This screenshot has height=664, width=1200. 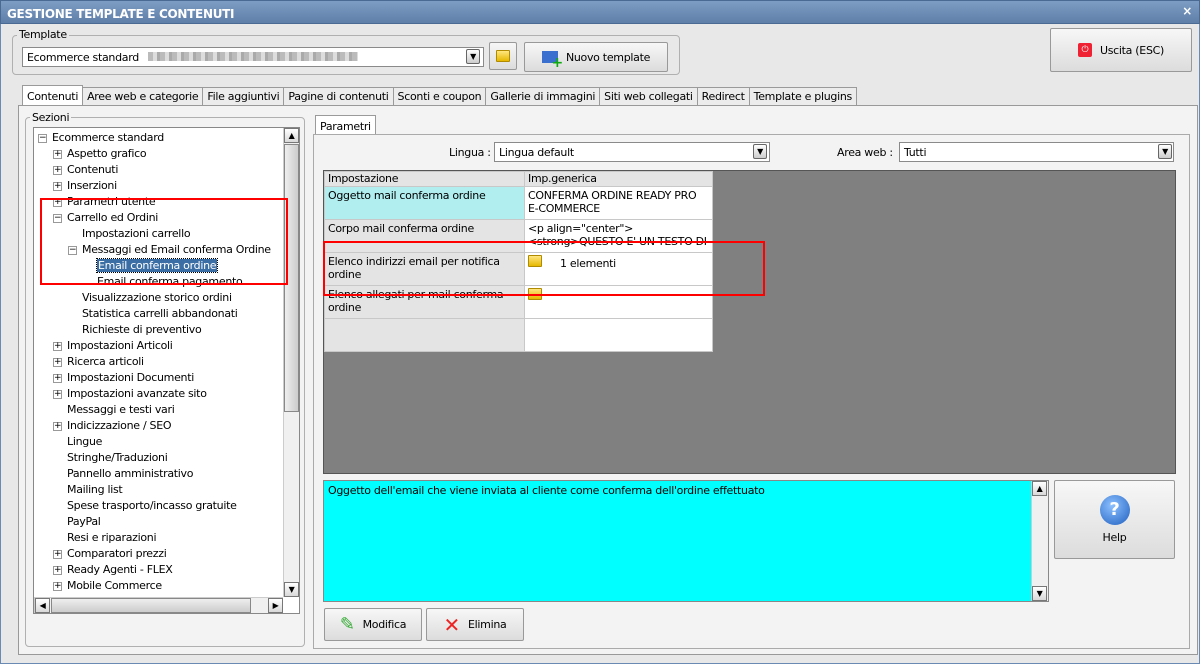 What do you see at coordinates (42, 605) in the screenshot?
I see `scroll-left-button: ◀` at bounding box center [42, 605].